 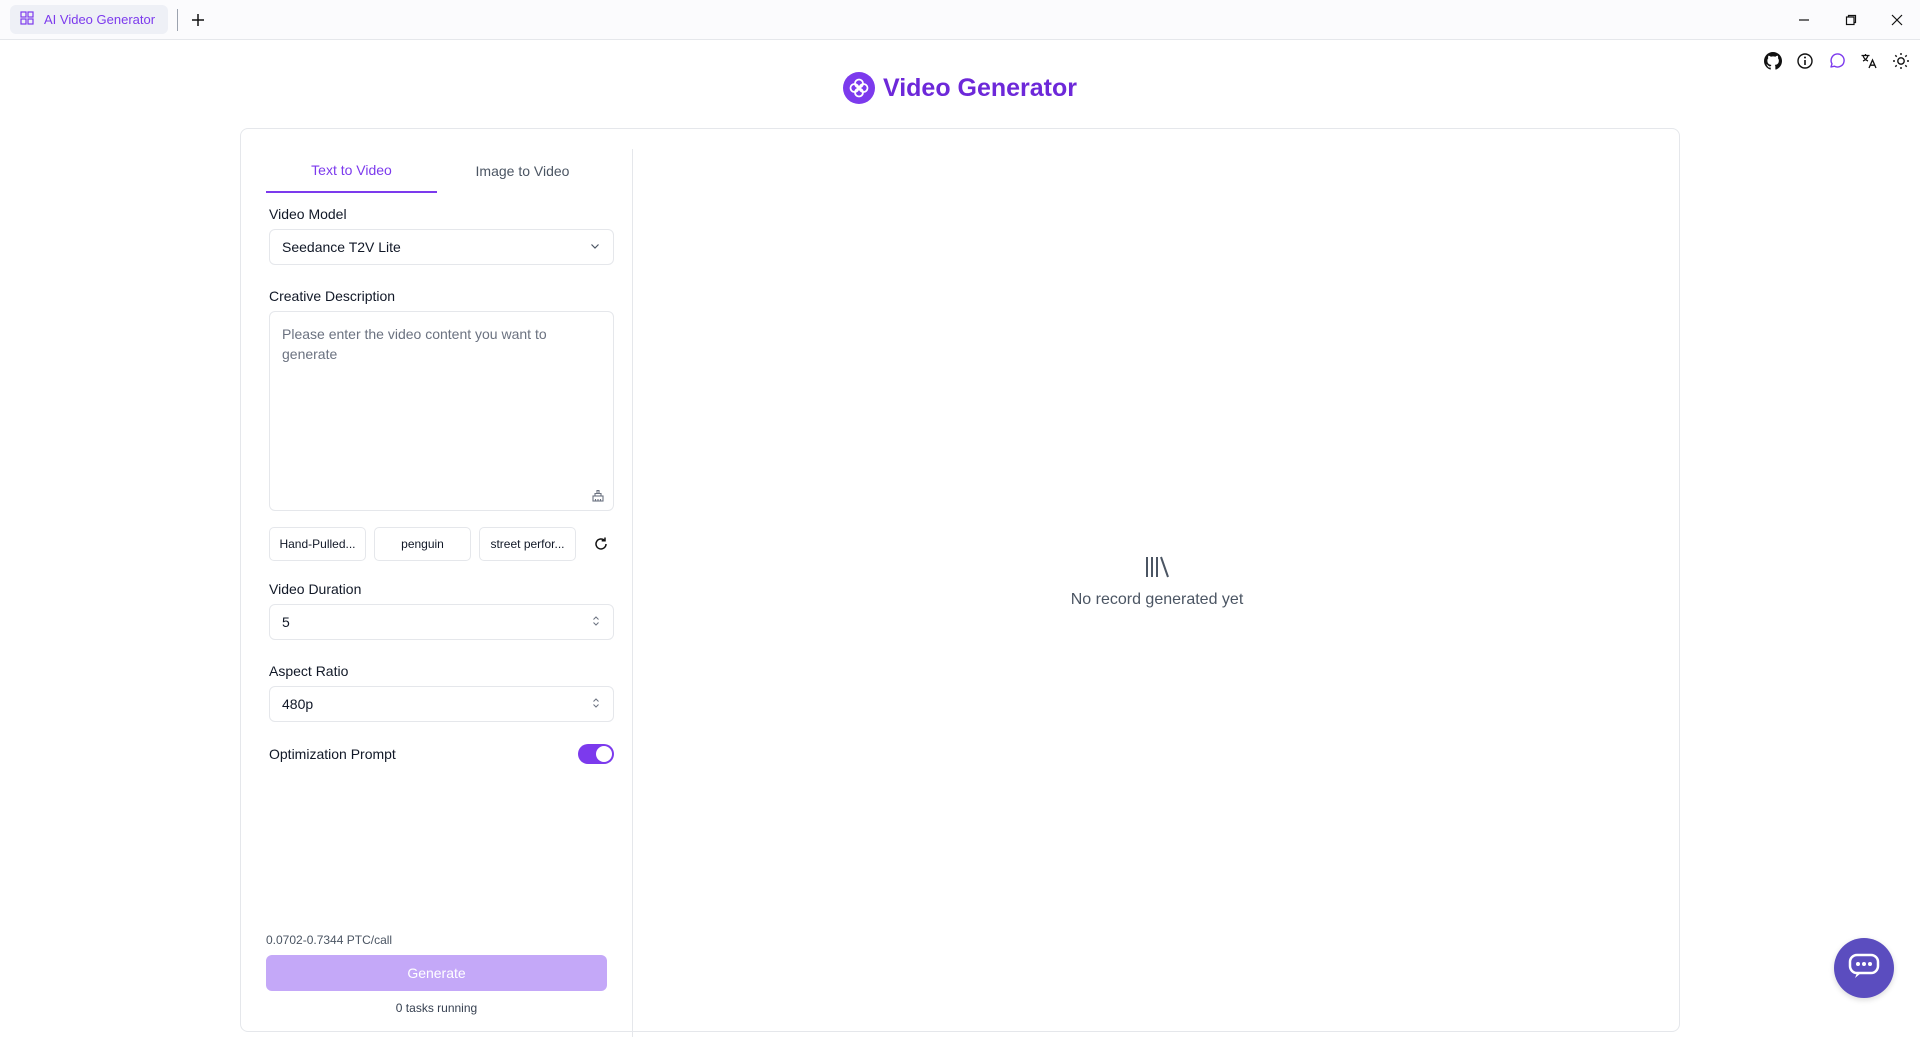 I want to click on generate-button: Generate, so click(x=436, y=973).